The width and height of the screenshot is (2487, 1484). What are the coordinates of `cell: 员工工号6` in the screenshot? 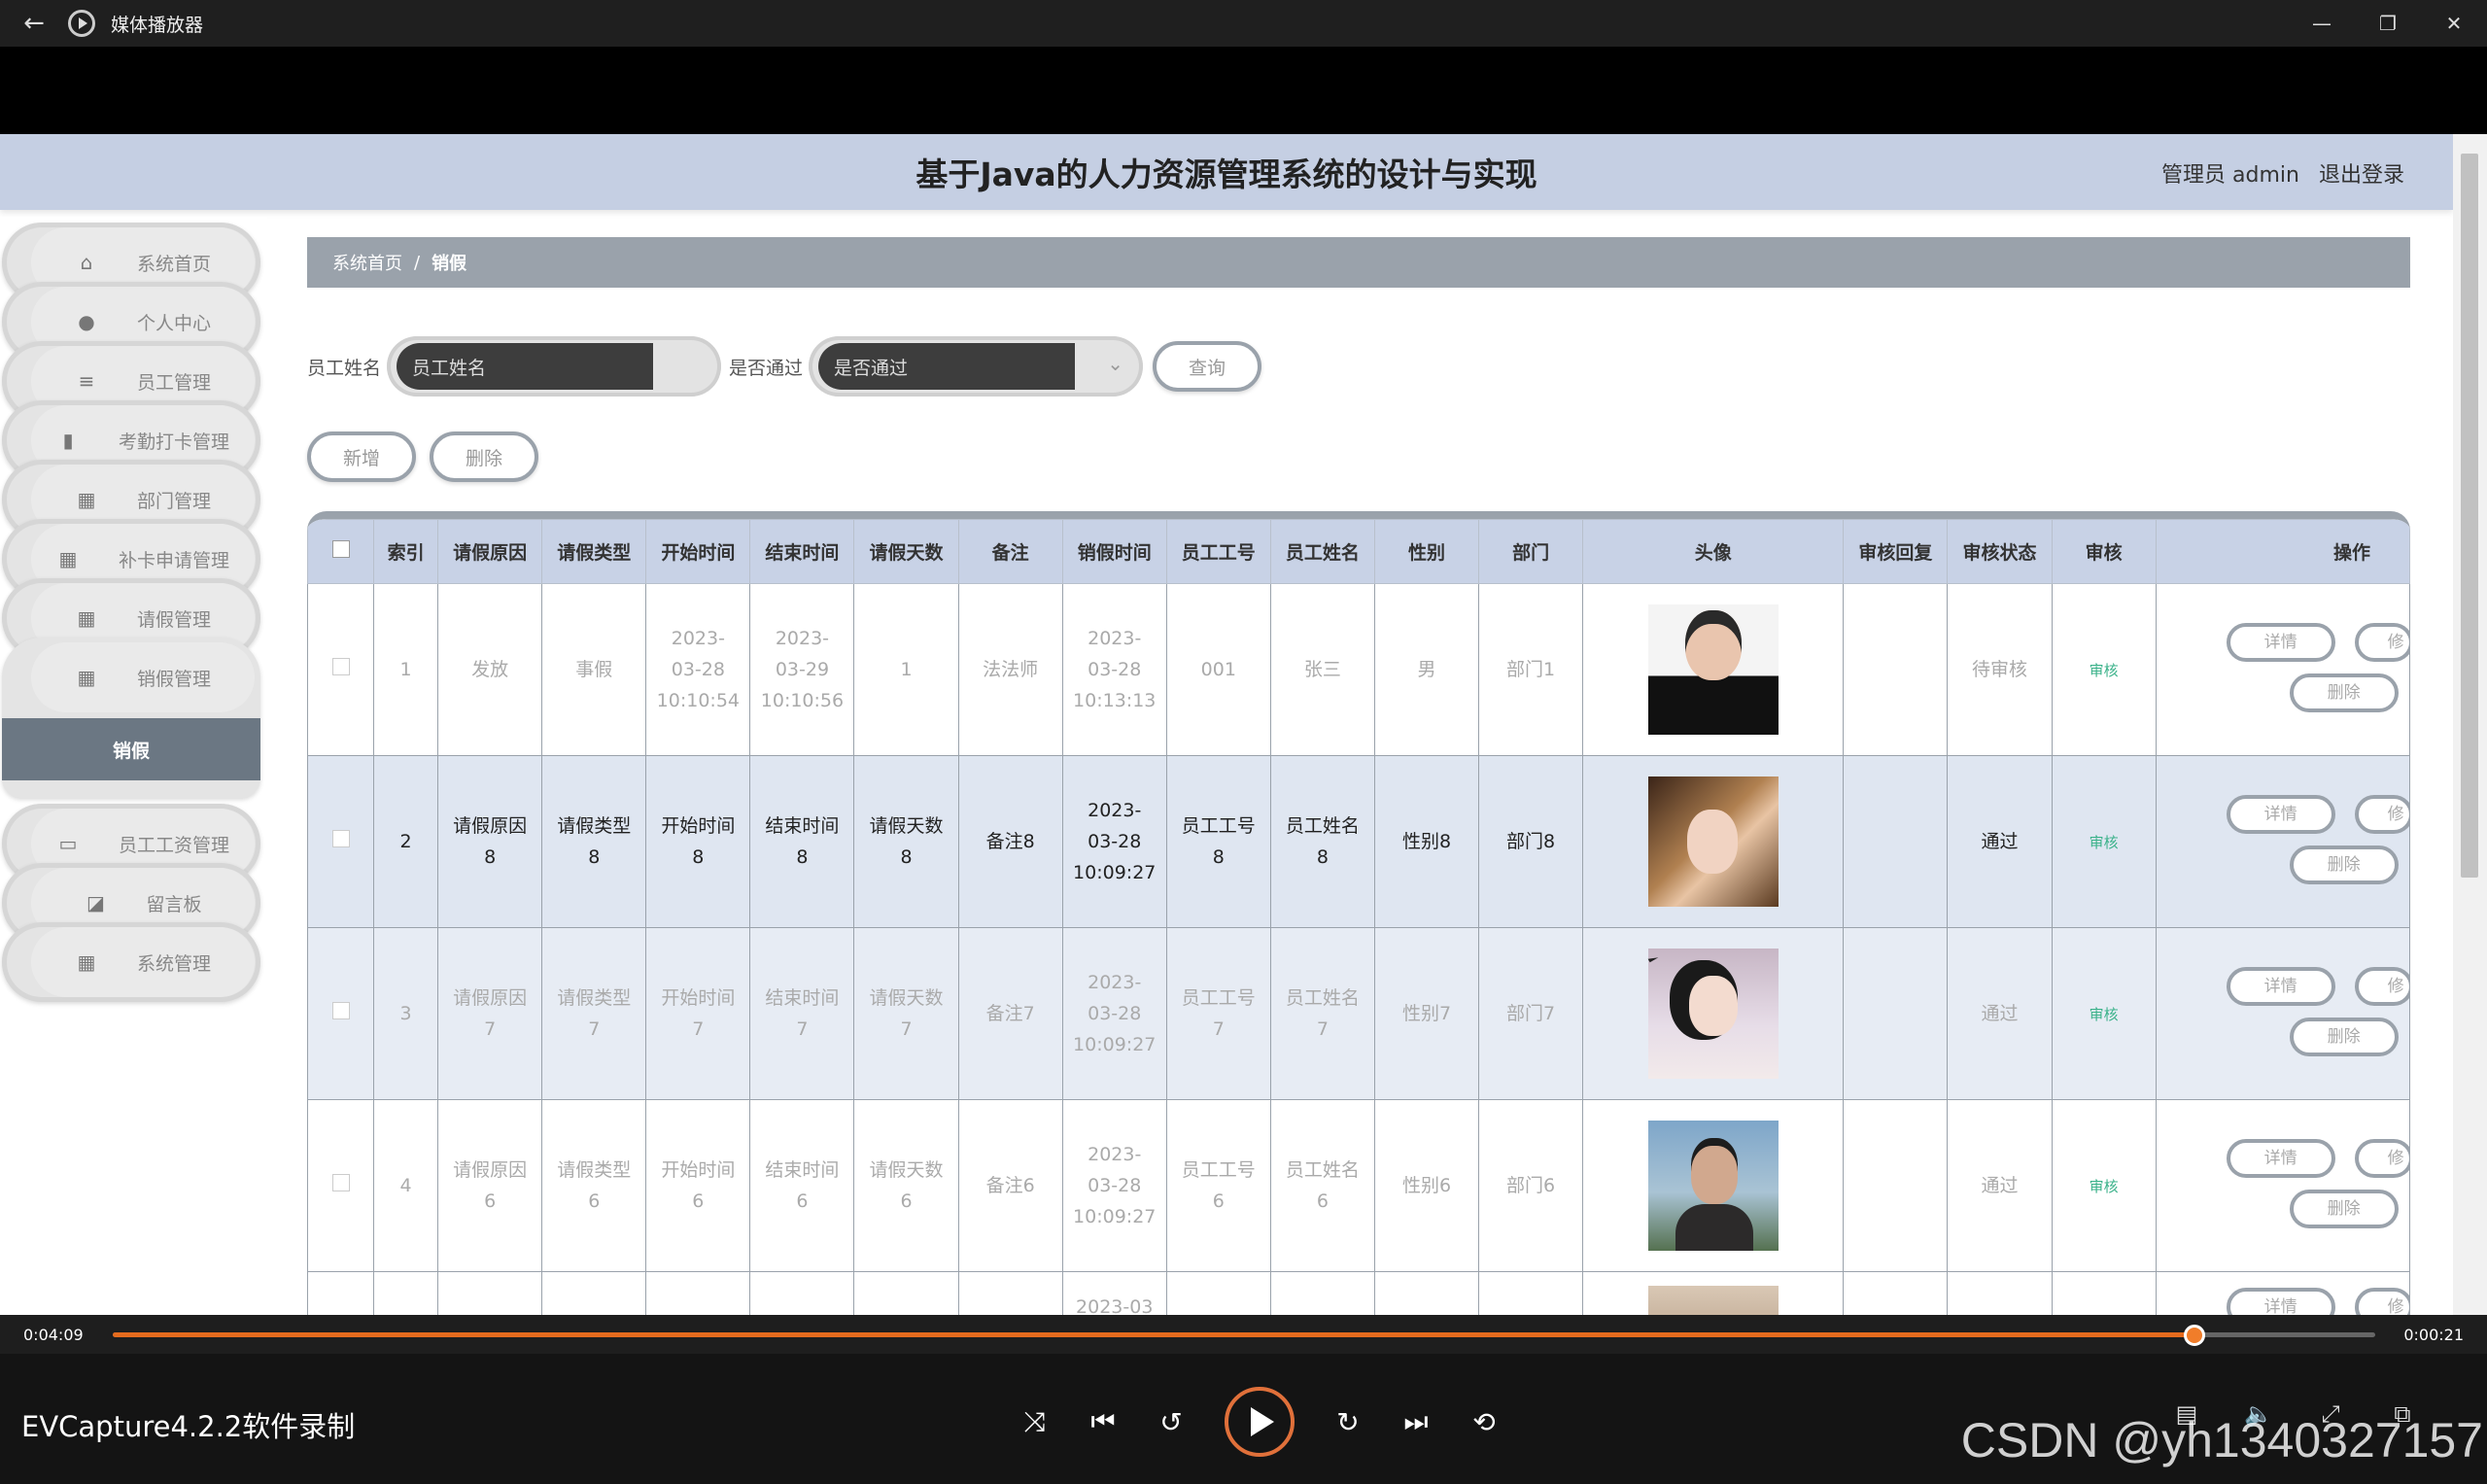 It's located at (1218, 1185).